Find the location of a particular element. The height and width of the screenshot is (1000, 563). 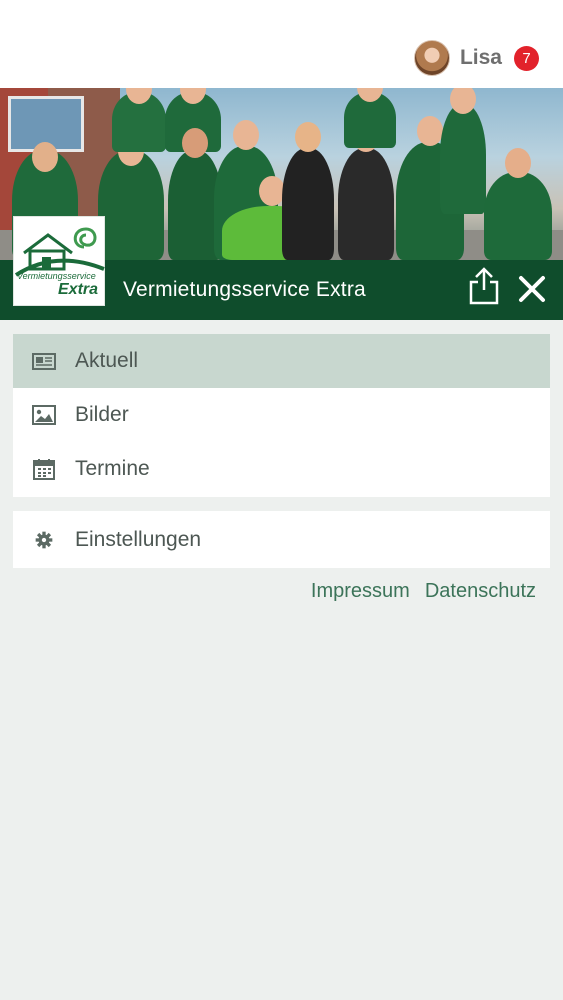

close-icon is located at coordinates (532, 289).